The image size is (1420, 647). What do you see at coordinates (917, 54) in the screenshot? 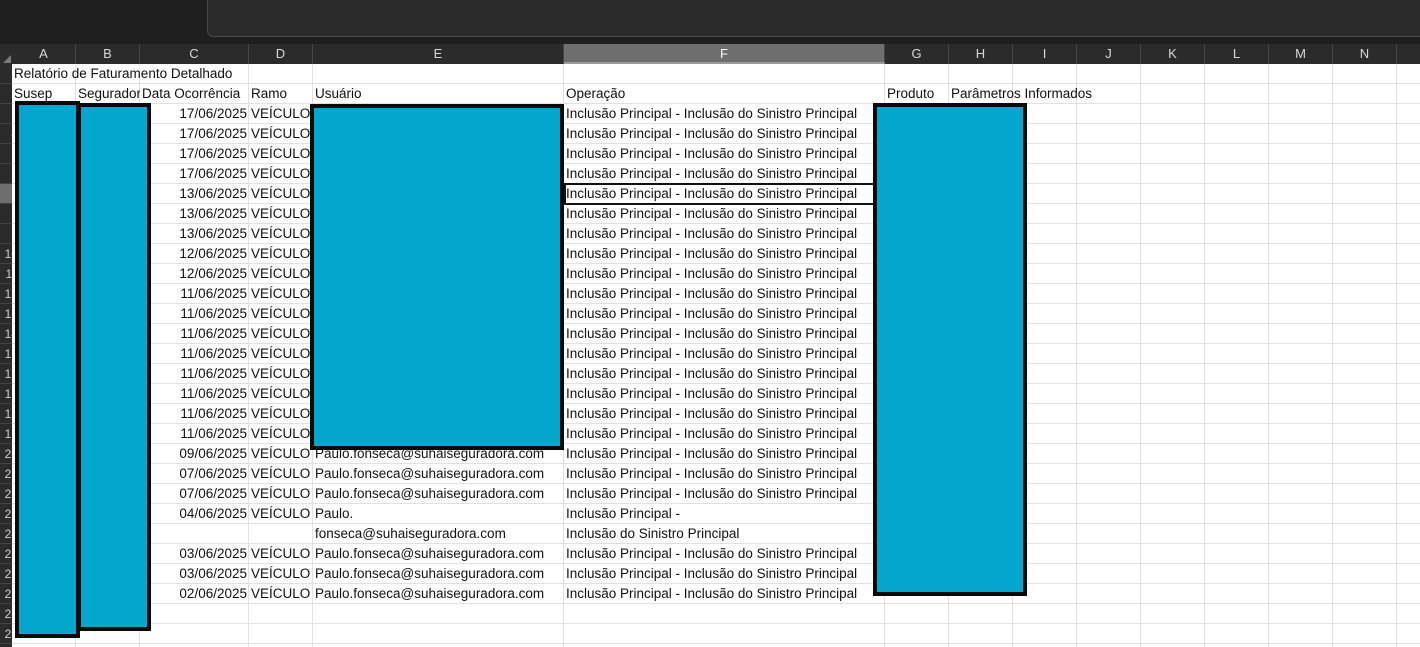
I see `column-header-g: G` at bounding box center [917, 54].